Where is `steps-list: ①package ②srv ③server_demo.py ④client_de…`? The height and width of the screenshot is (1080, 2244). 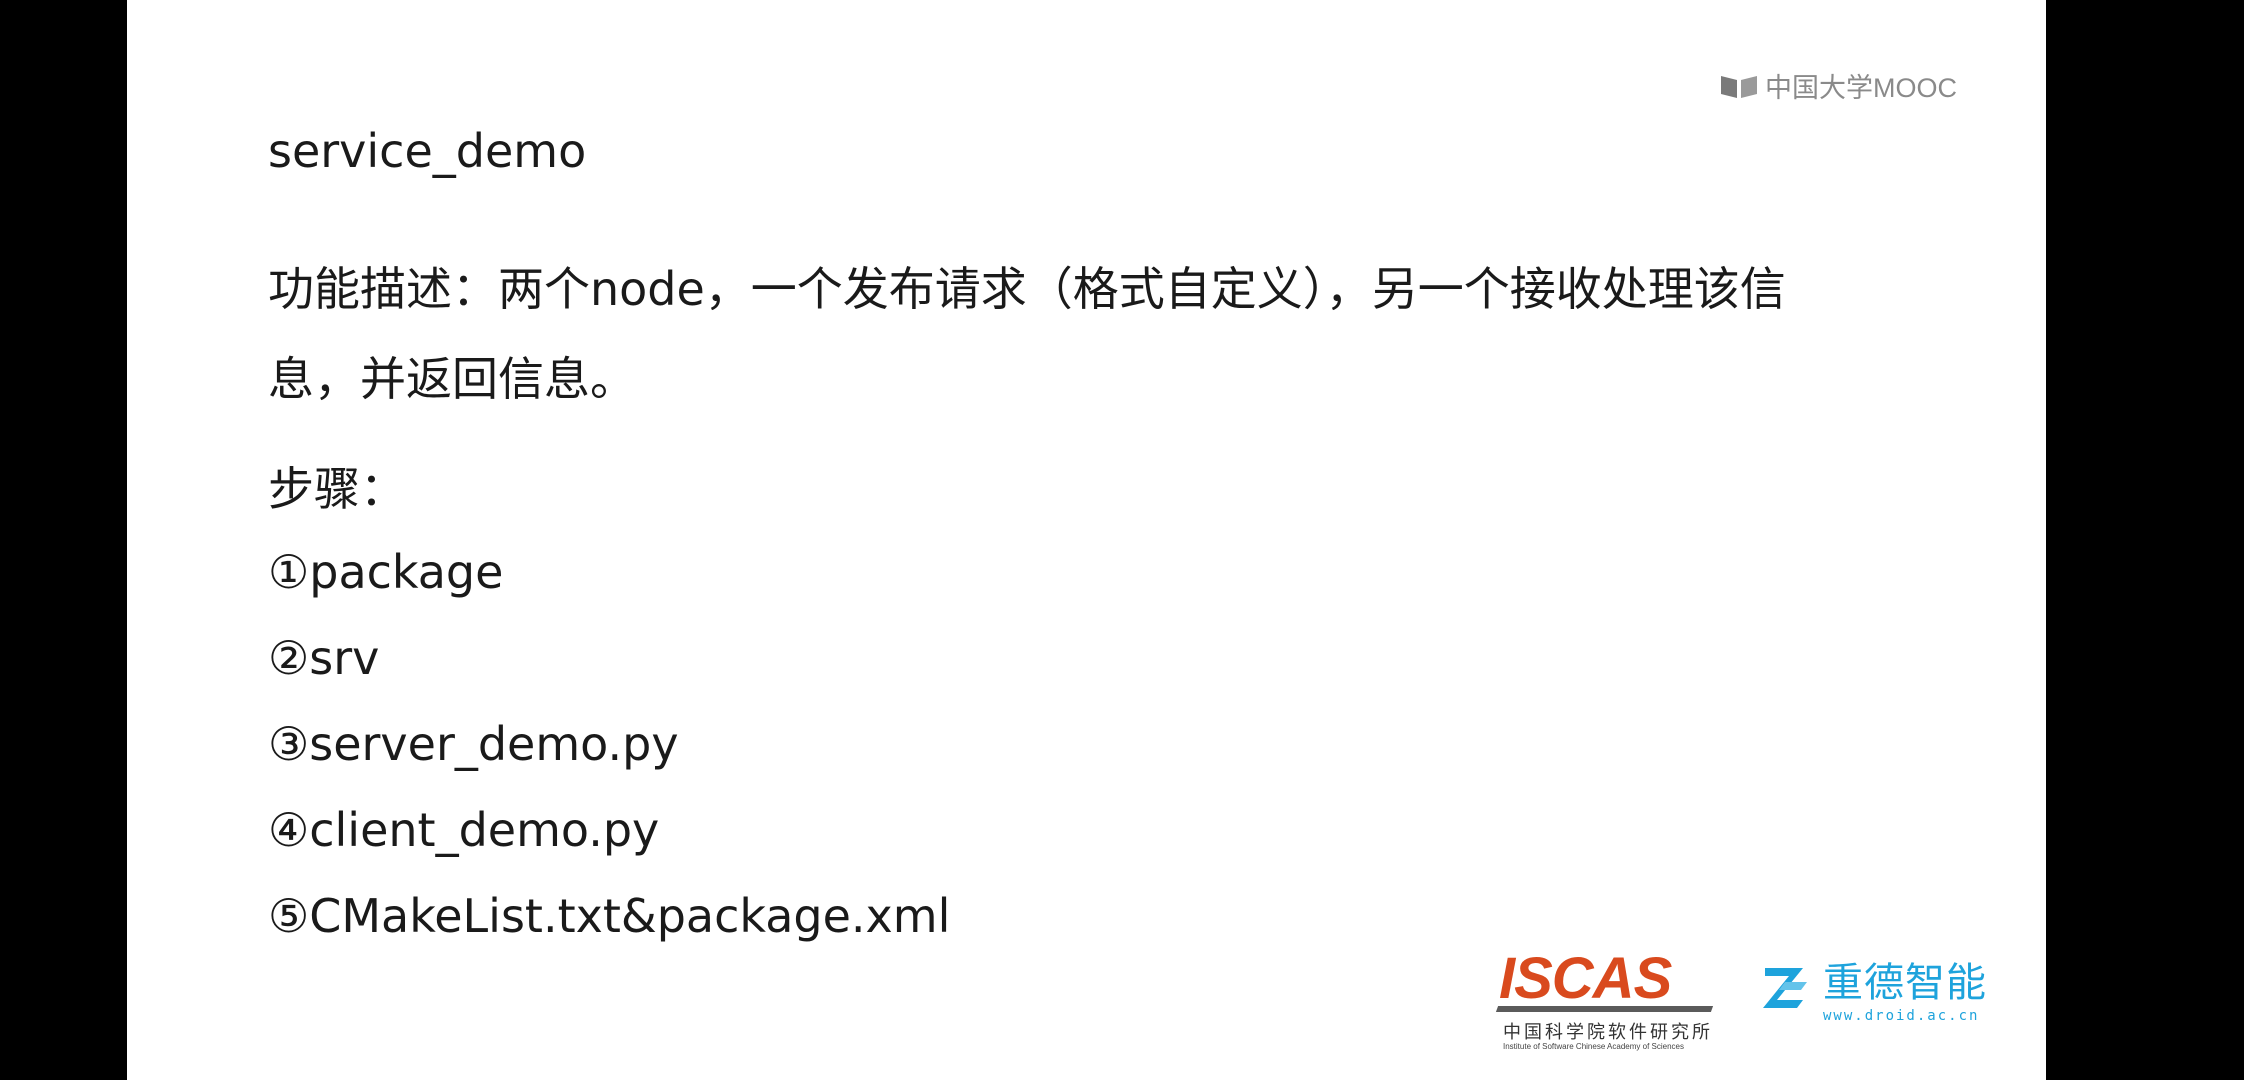 steps-list: ①package ②srv ③server_demo.py ④client_de… is located at coordinates (609, 758).